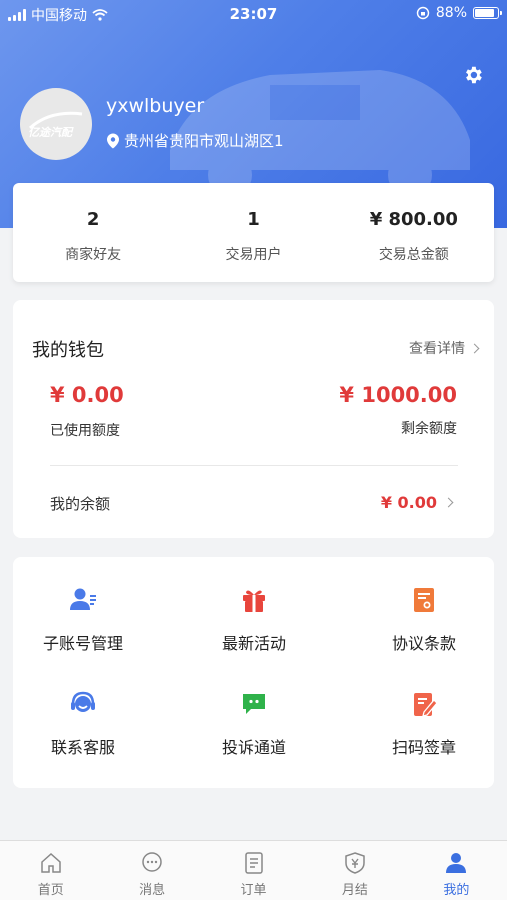  What do you see at coordinates (253, 219) in the screenshot?
I see `stat-value: 1` at bounding box center [253, 219].